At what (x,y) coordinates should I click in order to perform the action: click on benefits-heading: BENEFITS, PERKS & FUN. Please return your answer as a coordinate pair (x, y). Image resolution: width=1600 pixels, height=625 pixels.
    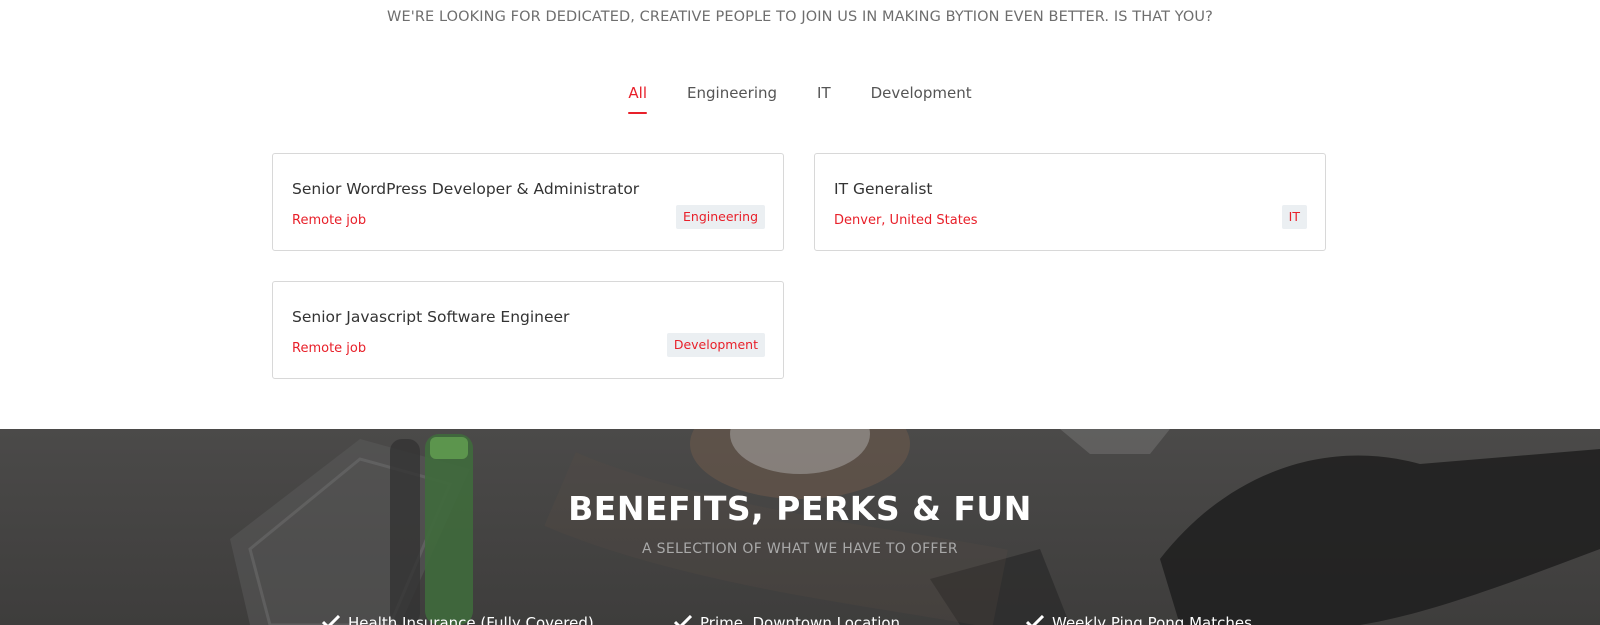
    Looking at the image, I should click on (800, 508).